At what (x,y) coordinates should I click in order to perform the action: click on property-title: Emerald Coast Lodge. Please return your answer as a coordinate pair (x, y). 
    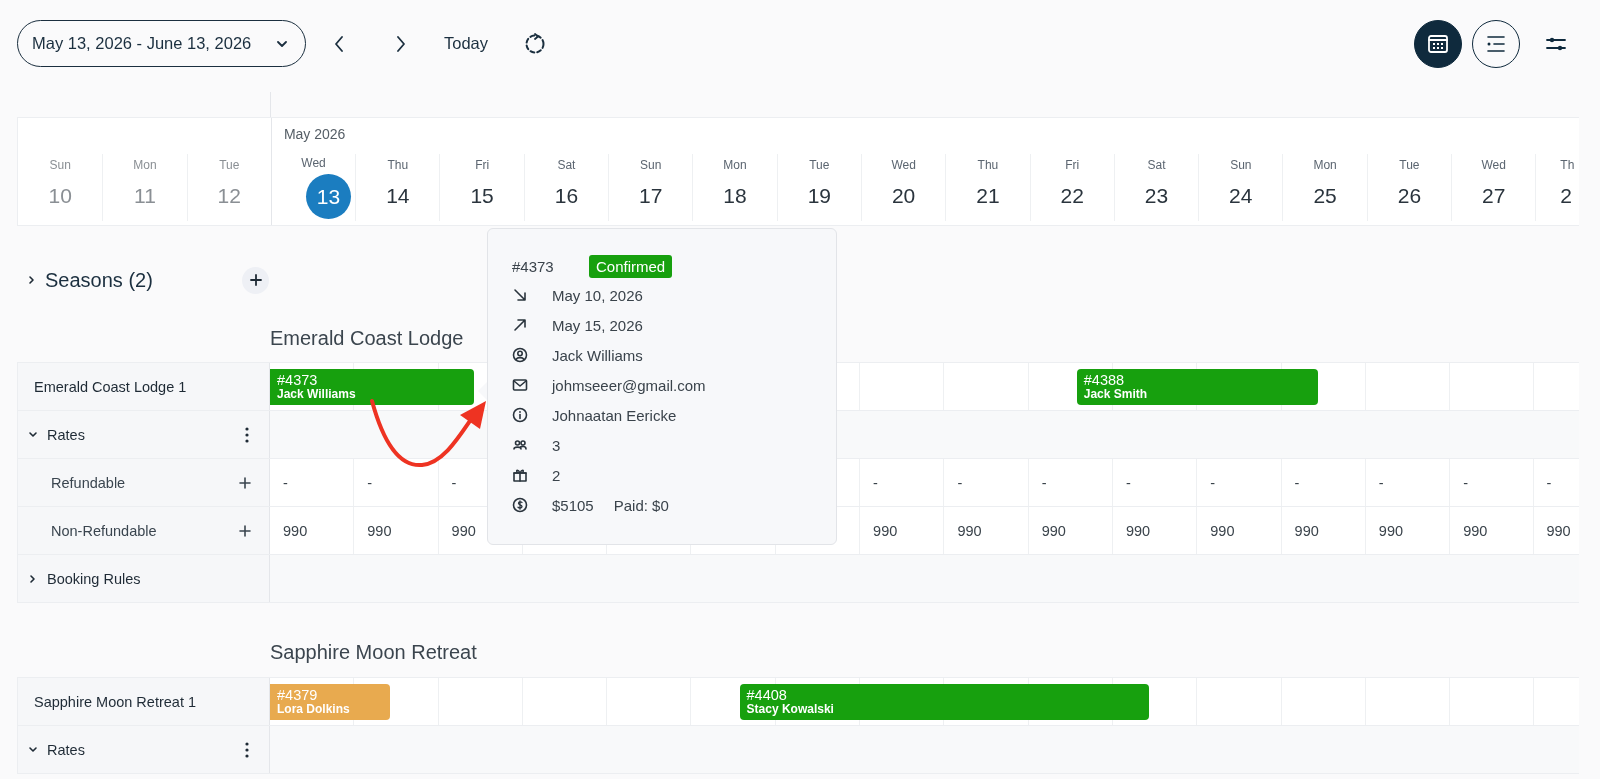
    Looking at the image, I should click on (367, 338).